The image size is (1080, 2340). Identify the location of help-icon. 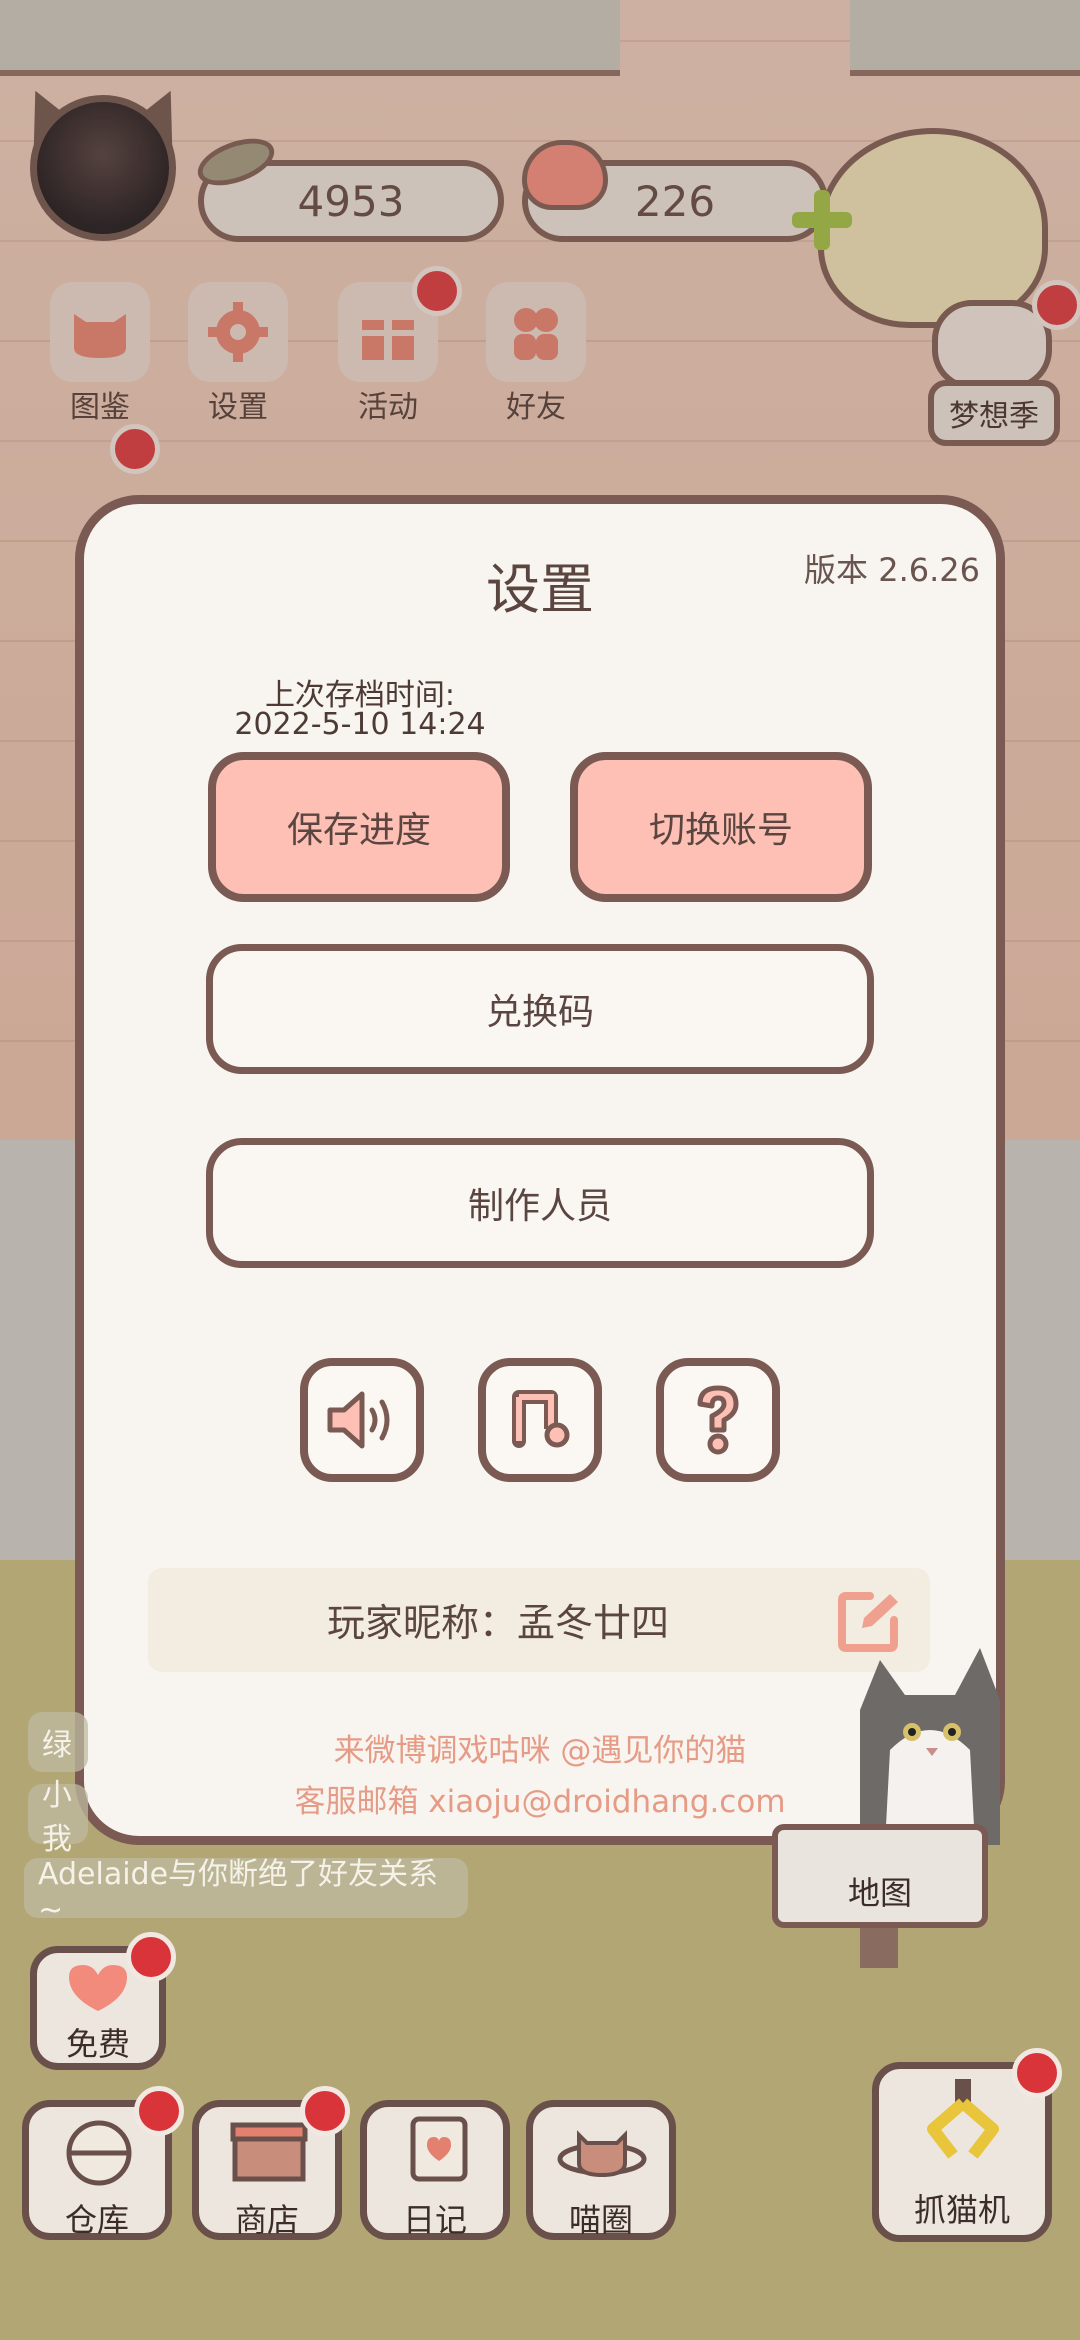
(718, 1420).